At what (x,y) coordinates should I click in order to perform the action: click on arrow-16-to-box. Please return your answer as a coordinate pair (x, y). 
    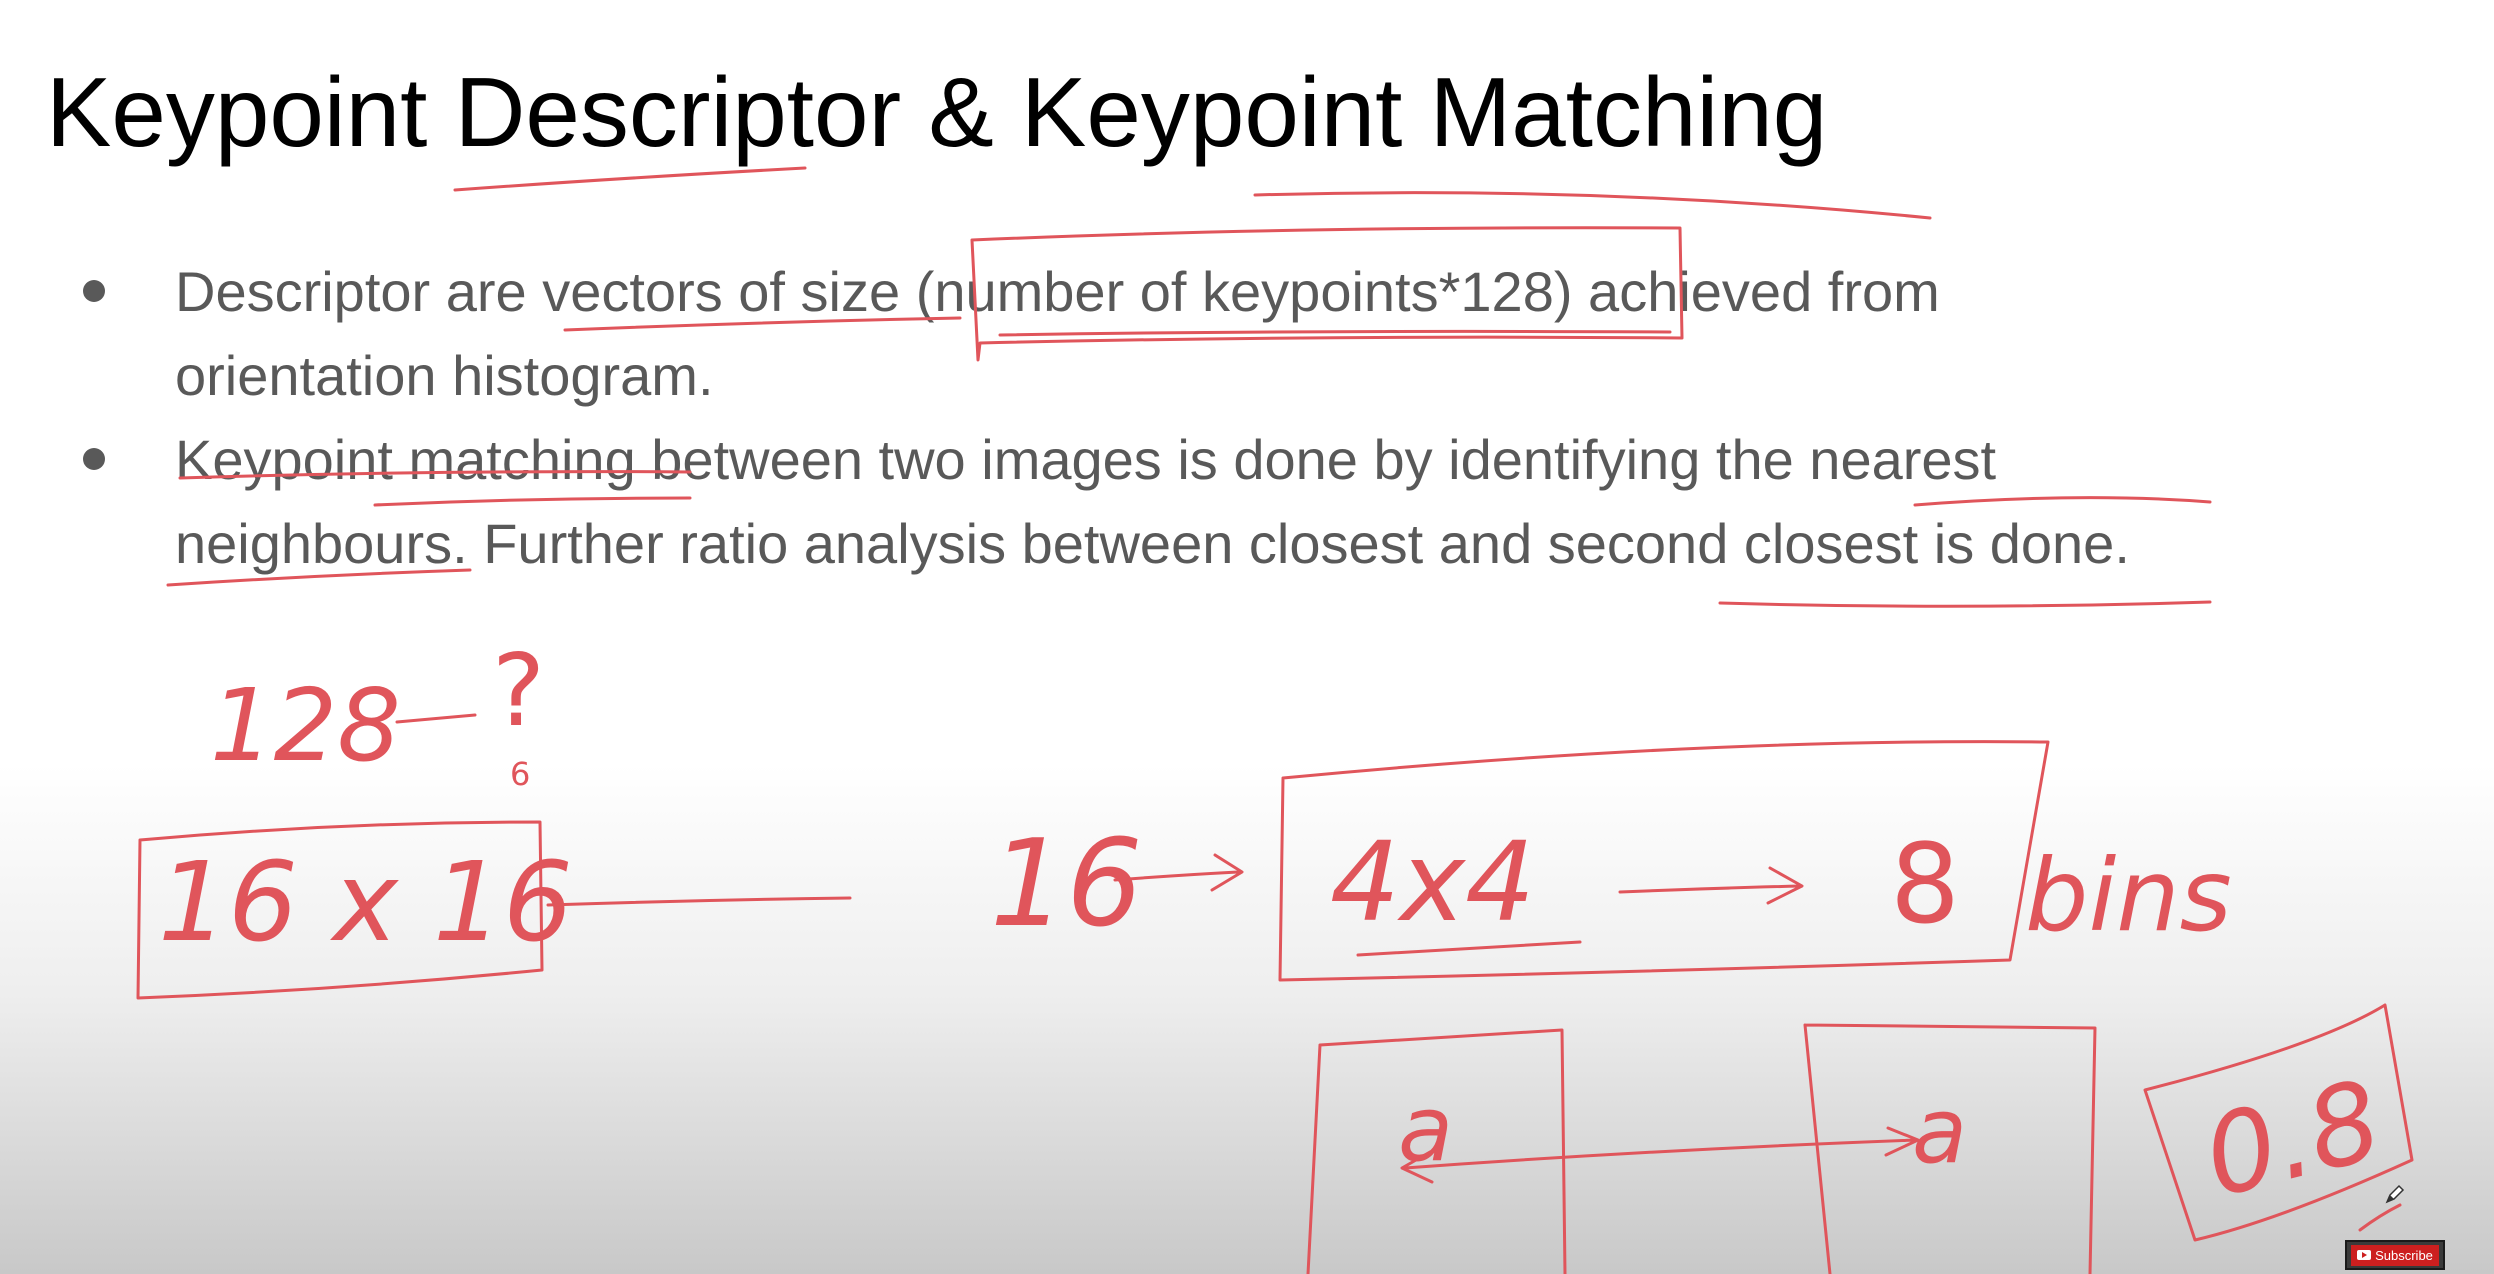
    Looking at the image, I should click on (1178, 872).